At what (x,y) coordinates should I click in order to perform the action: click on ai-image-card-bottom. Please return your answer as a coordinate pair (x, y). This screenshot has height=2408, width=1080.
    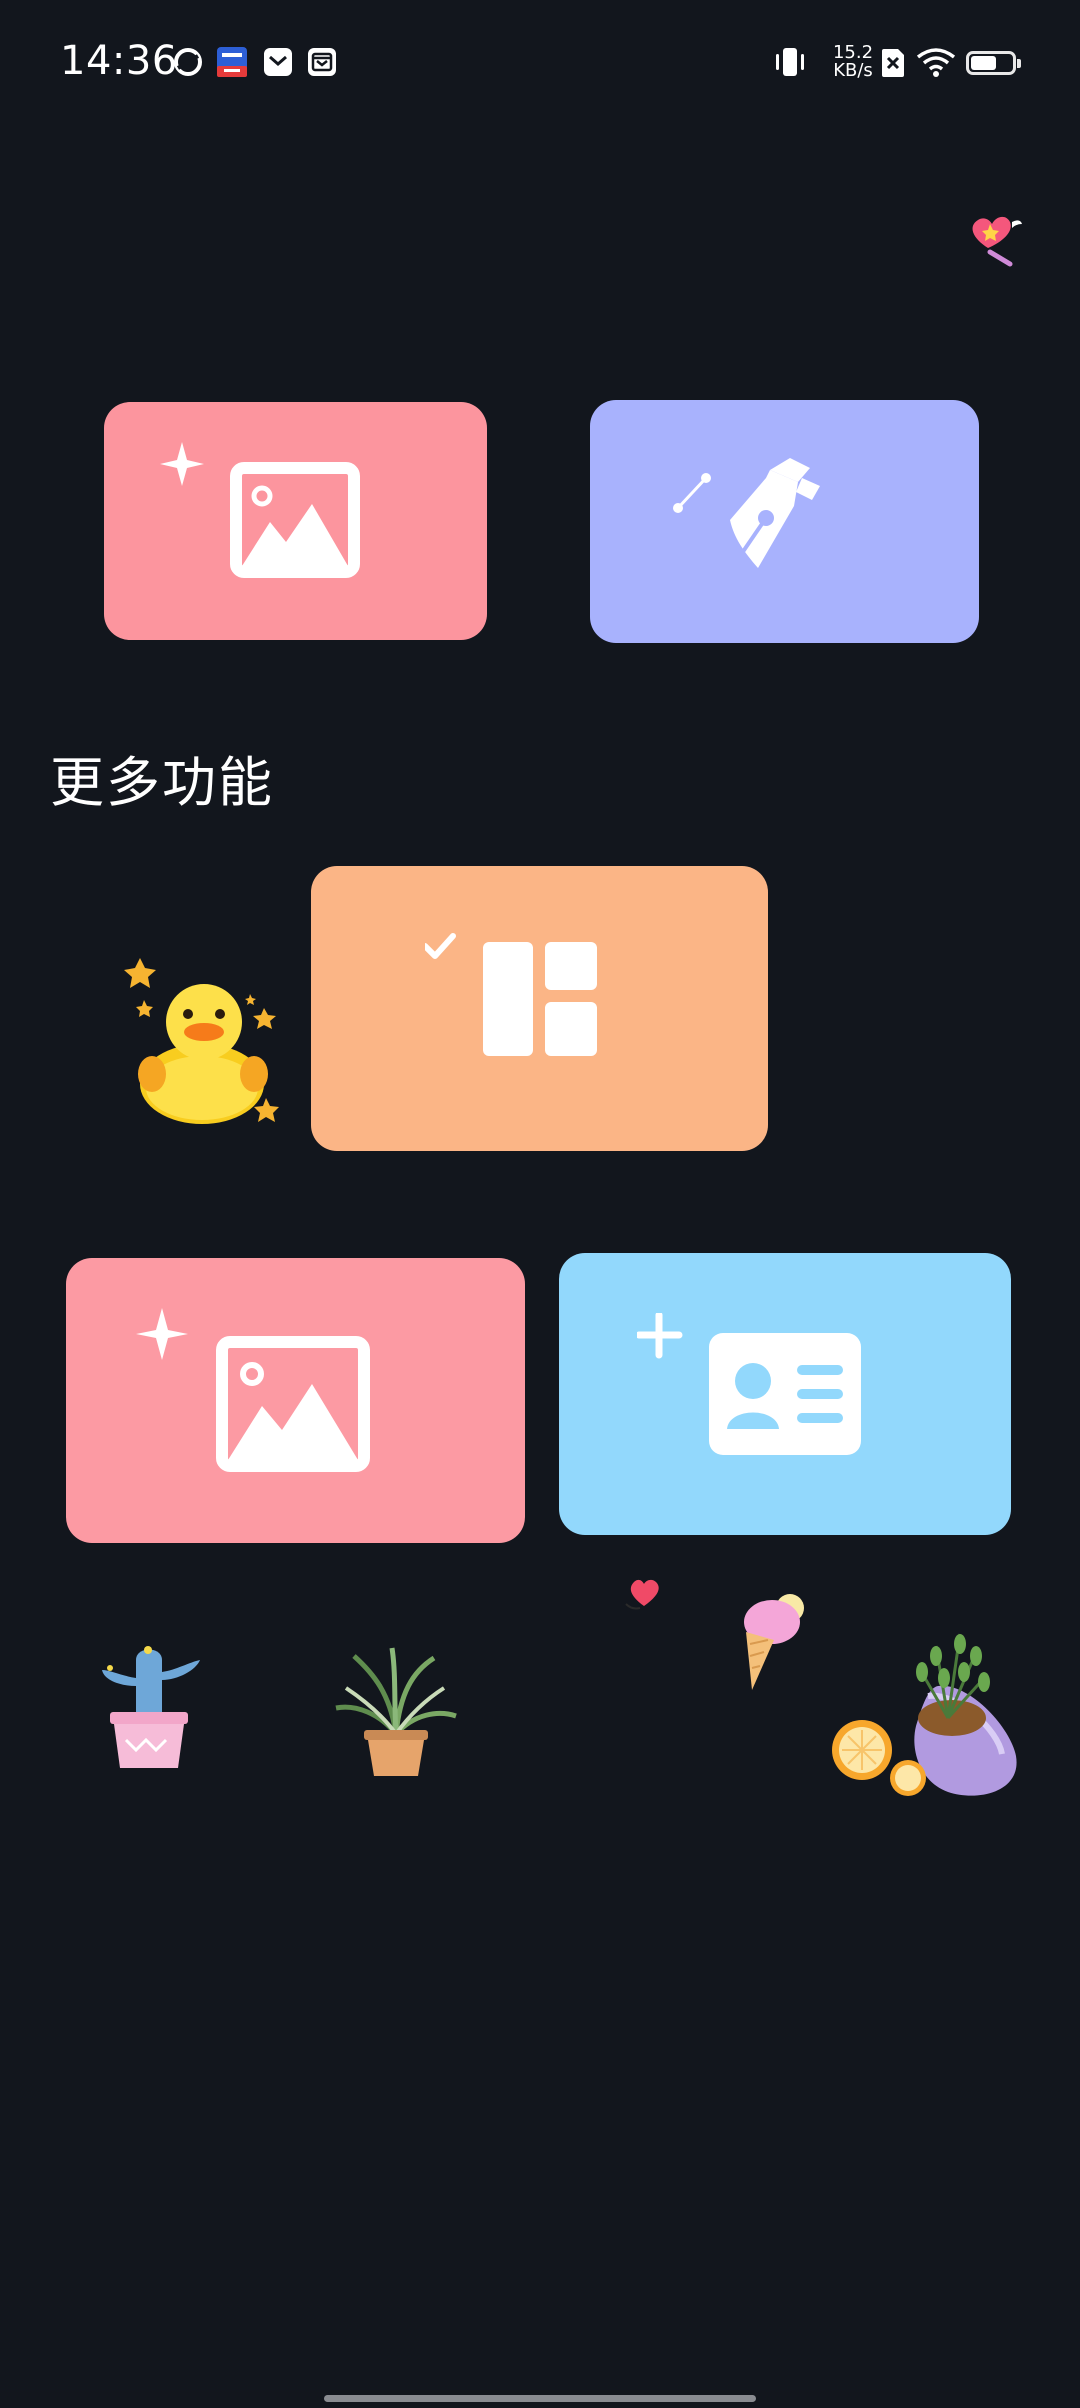
    Looking at the image, I should click on (295, 1400).